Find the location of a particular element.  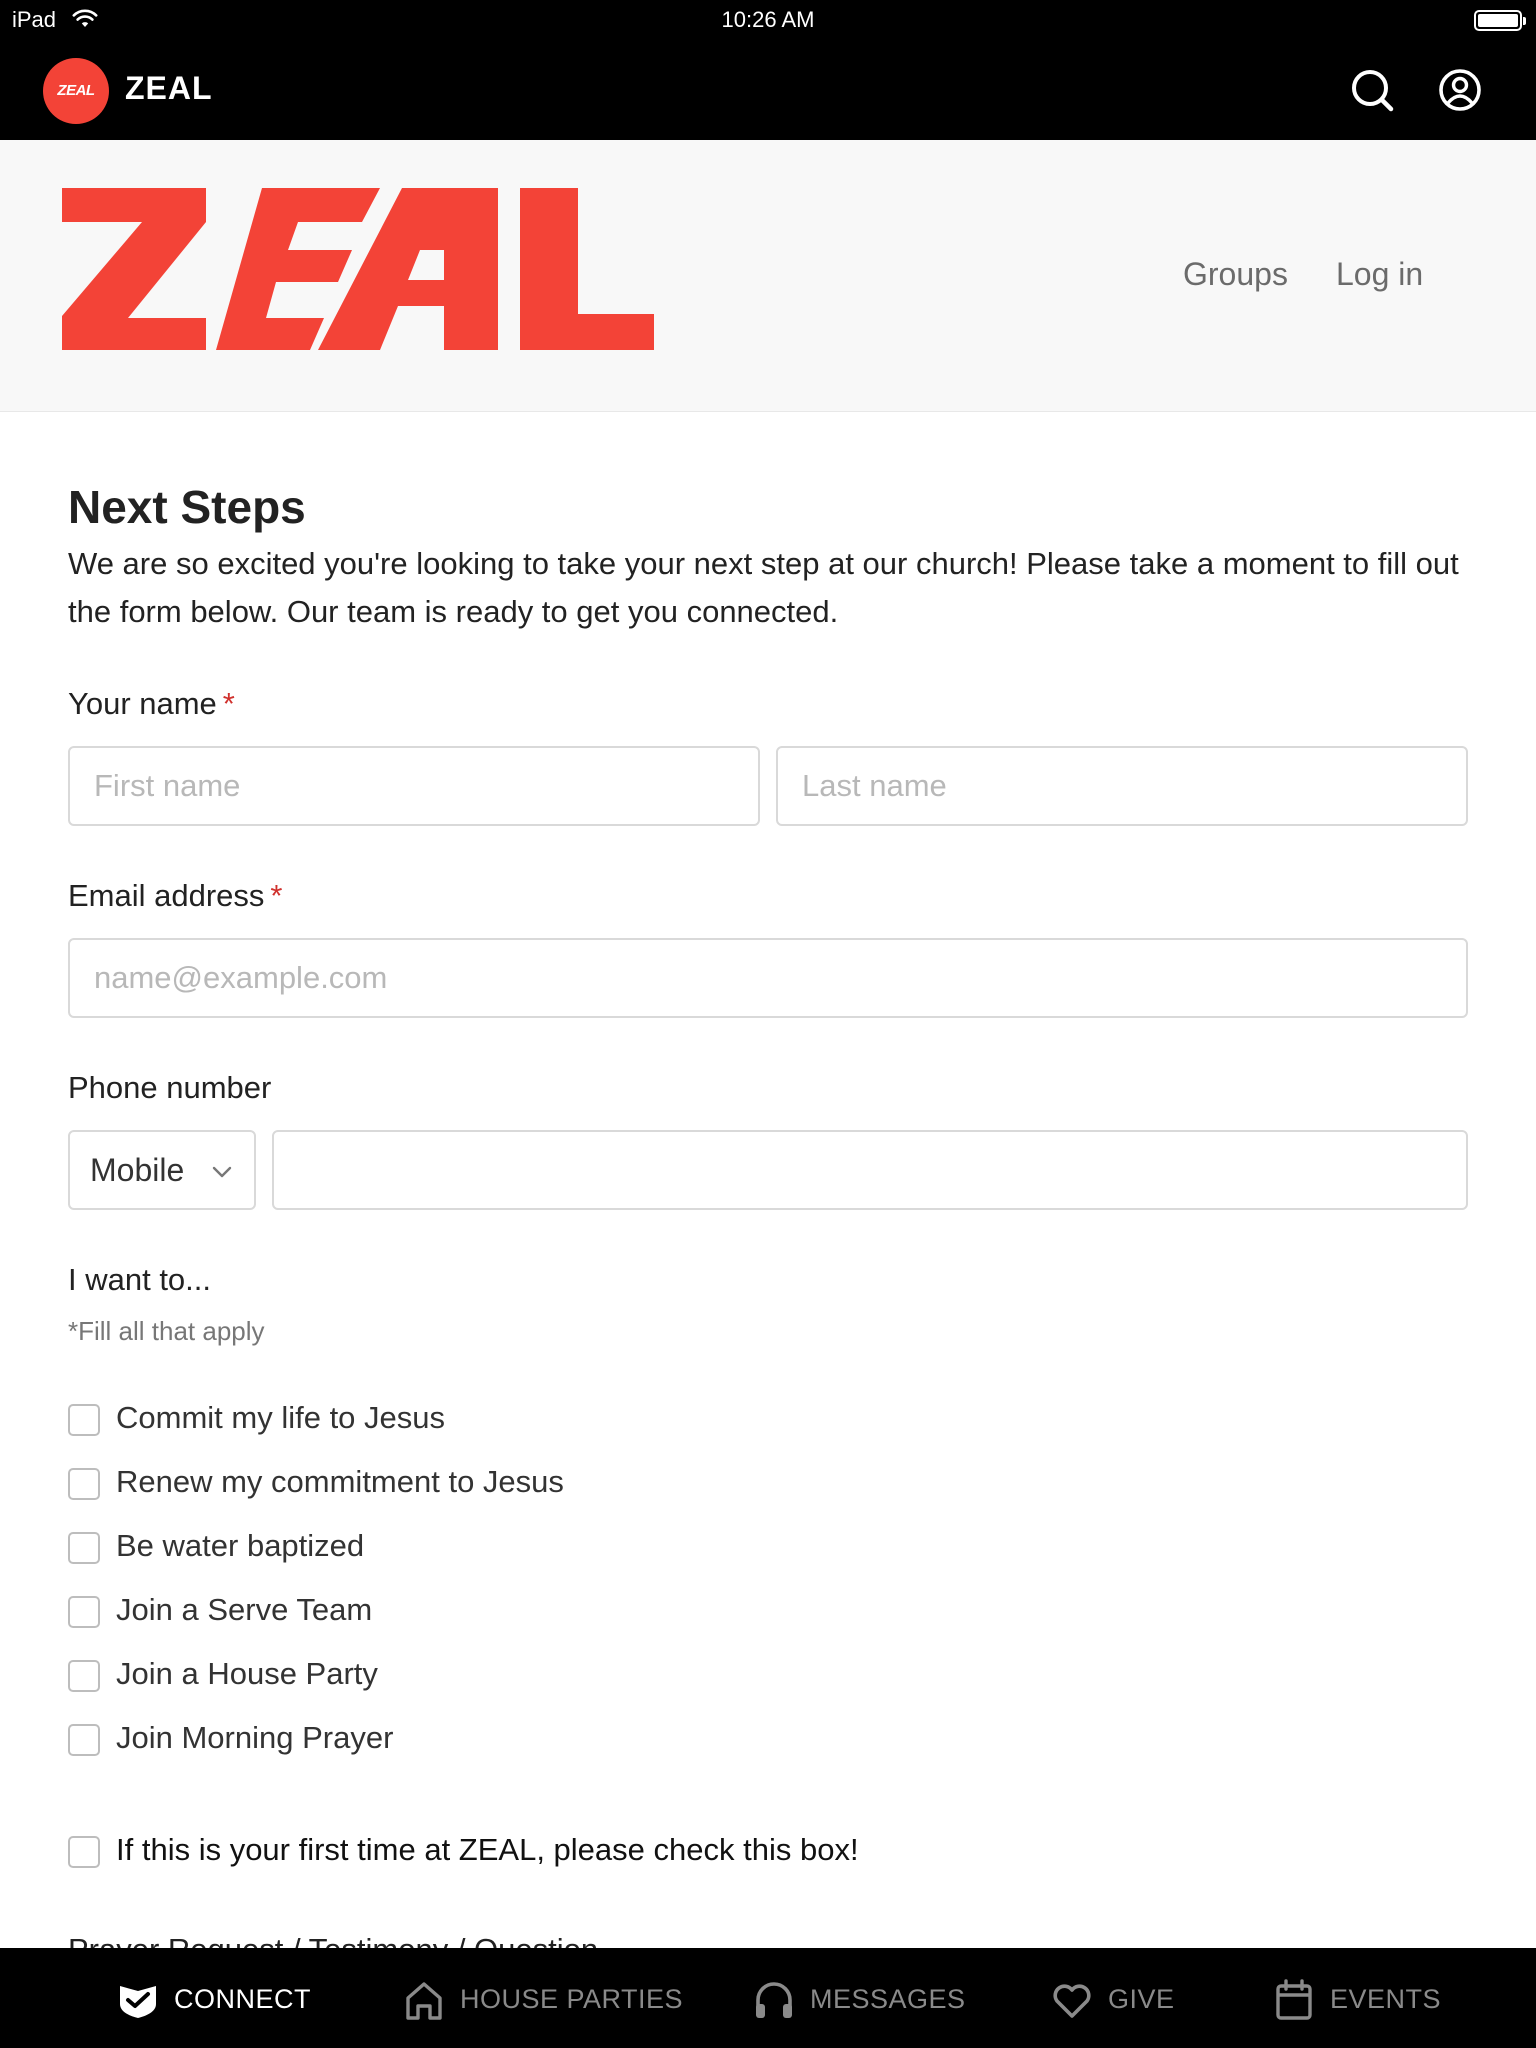

checkbox-label: Renew my commitment to Jesus is located at coordinates (340, 1481).